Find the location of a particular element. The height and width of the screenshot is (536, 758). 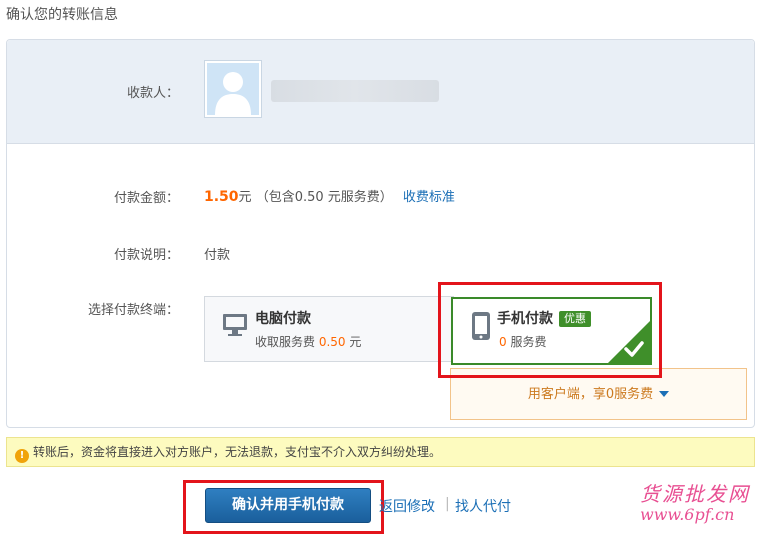

confirm-mobile-pay-button: 确认并用手机付款 is located at coordinates (288, 505).